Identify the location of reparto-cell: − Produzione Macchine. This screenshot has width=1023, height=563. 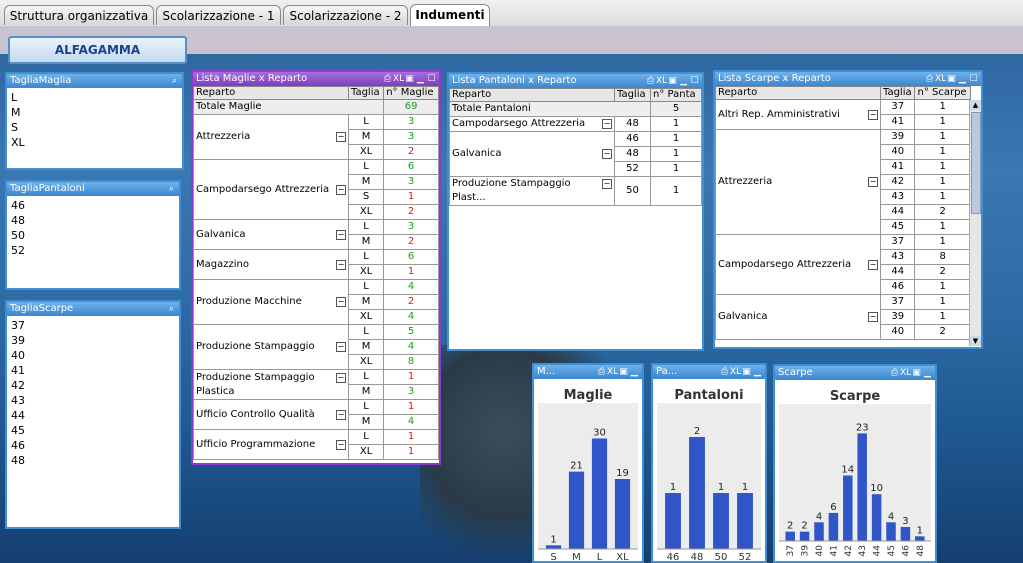
(271, 302).